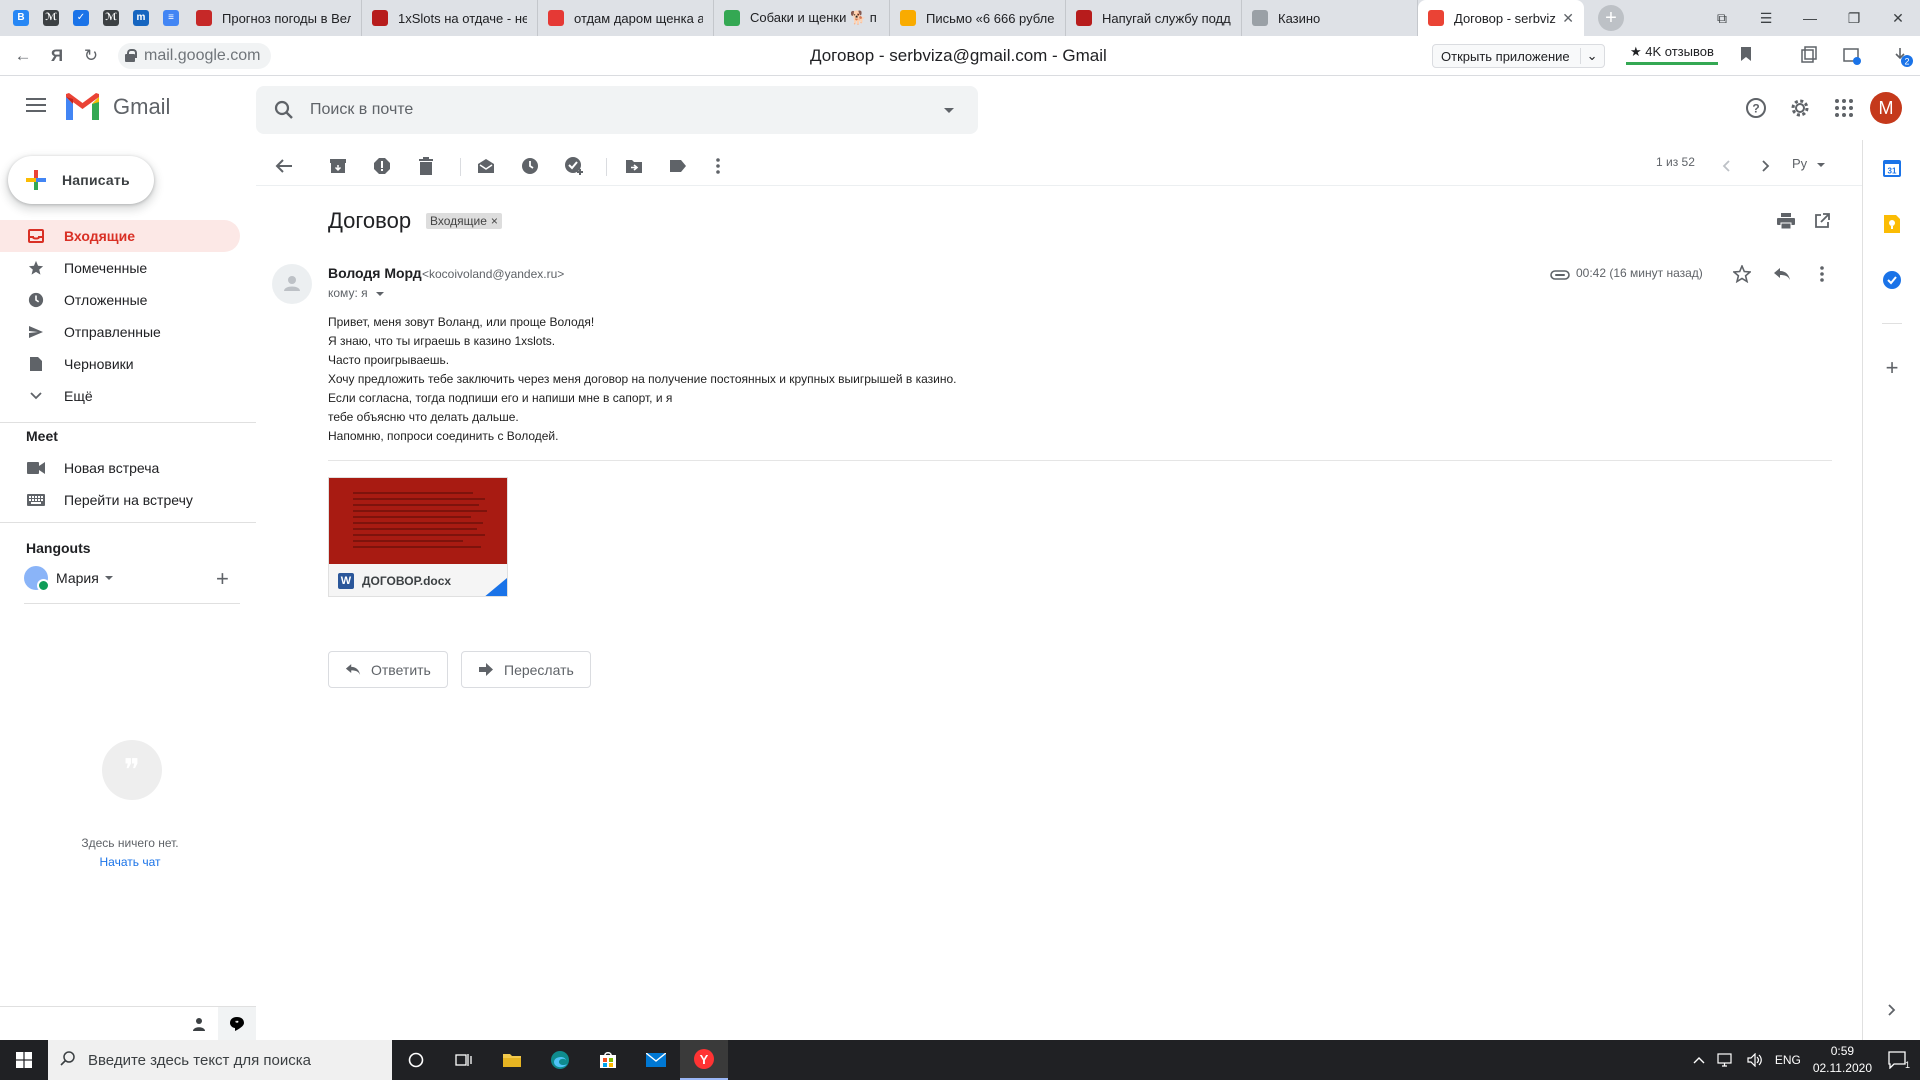 Image resolution: width=1920 pixels, height=1080 pixels. I want to click on add-contact-icon: +, so click(222, 579).